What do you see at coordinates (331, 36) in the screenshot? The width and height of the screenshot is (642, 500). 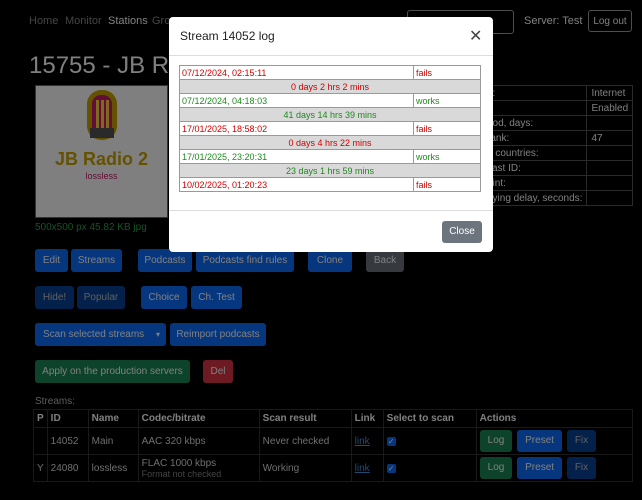 I see `modal-header: Stream 14052 log ✕` at bounding box center [331, 36].